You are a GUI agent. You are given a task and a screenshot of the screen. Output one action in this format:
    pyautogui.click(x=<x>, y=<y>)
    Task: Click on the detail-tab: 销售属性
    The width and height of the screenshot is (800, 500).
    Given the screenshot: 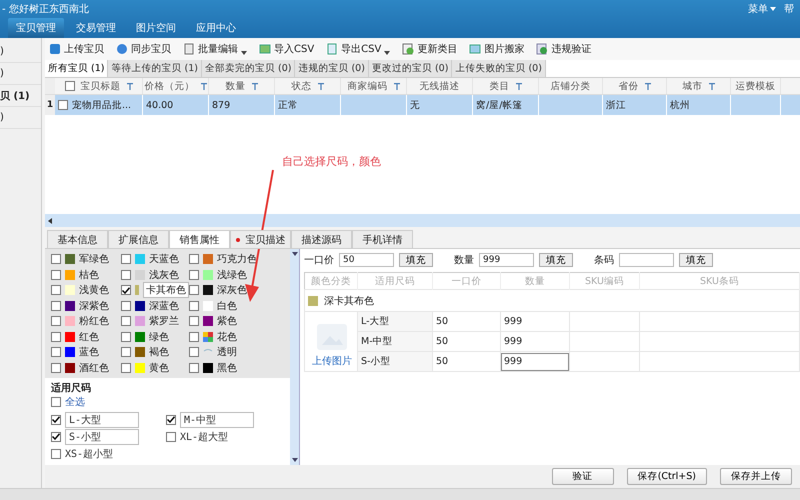 What is the action you would take?
    pyautogui.click(x=199, y=239)
    